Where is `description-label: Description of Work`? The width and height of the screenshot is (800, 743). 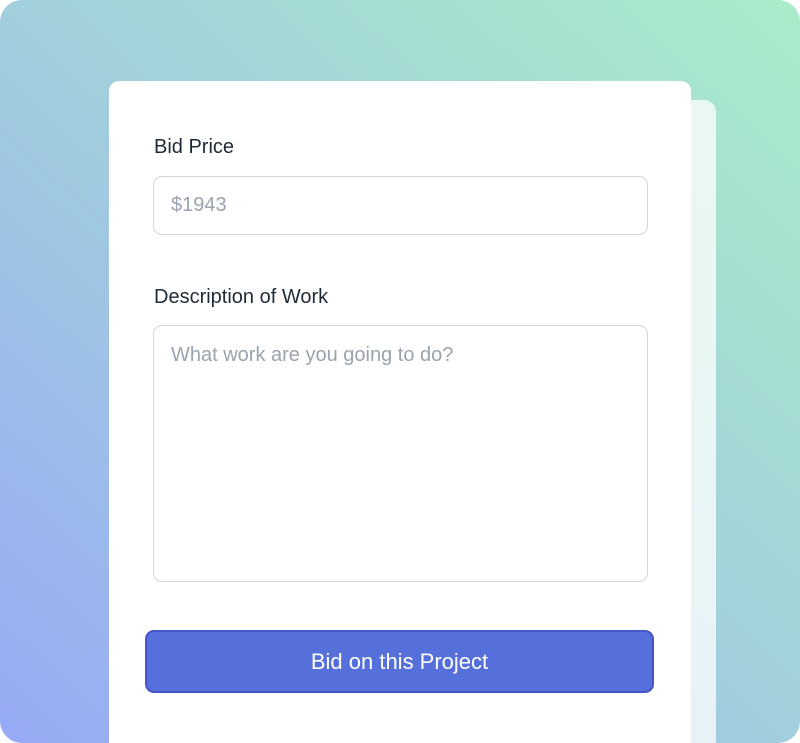 description-label: Description of Work is located at coordinates (241, 297).